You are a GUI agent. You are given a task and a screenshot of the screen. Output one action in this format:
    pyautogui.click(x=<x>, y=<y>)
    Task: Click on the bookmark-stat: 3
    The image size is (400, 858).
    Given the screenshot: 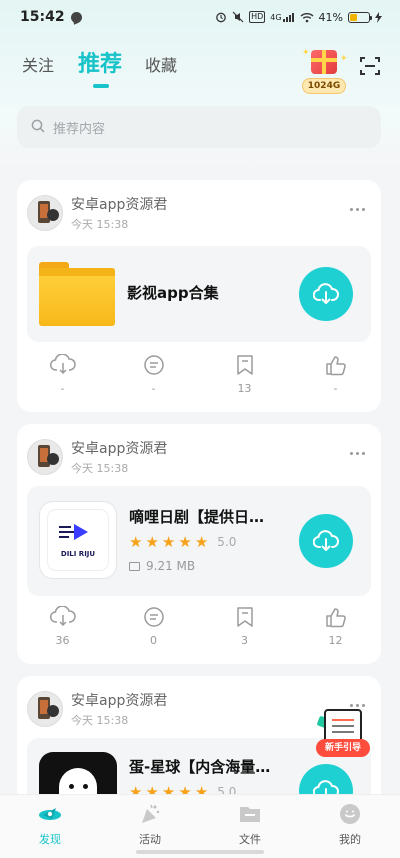 What is the action you would take?
    pyautogui.click(x=244, y=626)
    